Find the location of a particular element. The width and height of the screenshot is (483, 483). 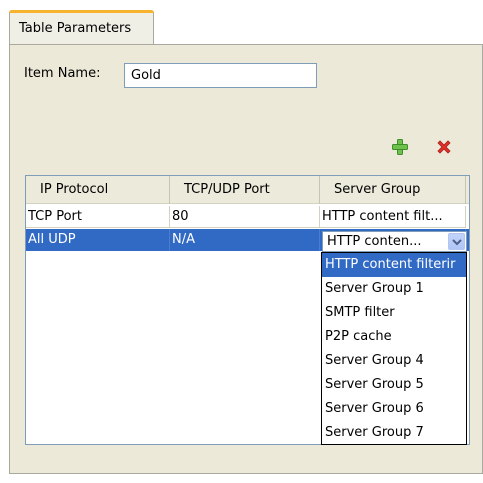

combobox-dropdown-button is located at coordinates (456, 241).